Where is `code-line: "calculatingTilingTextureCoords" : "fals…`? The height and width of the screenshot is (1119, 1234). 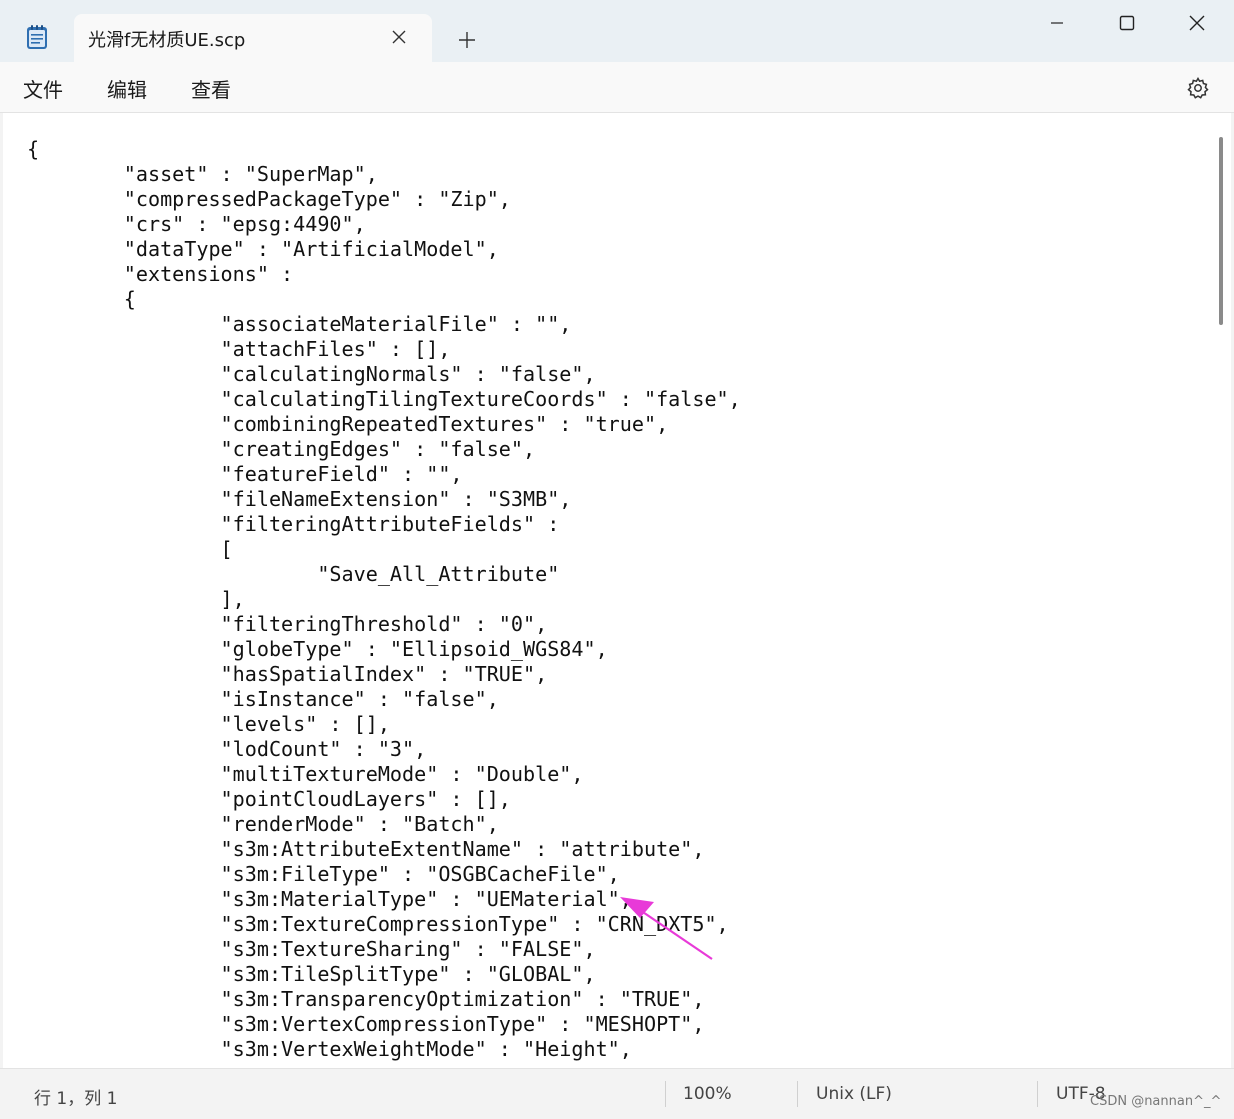
code-line: "calculatingTilingTextureCoords" : "fals… is located at coordinates (480, 399).